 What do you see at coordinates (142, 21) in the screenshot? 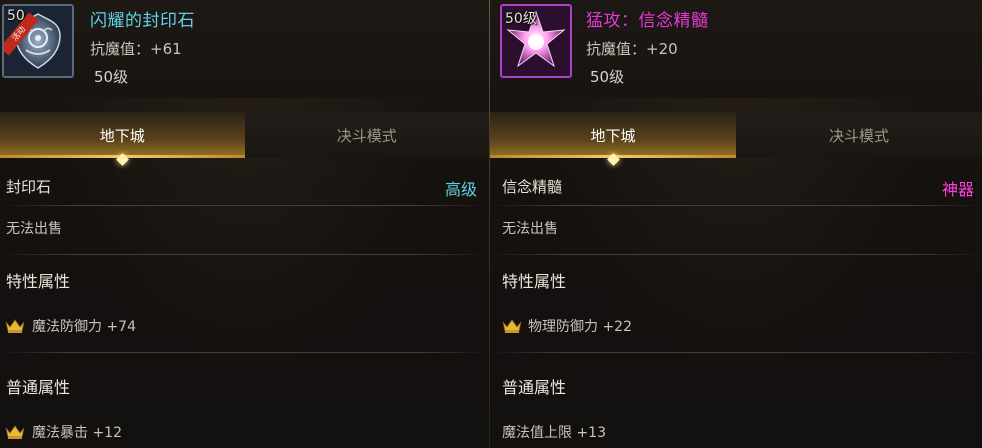
I see `item-name: 闪耀的封印石` at bounding box center [142, 21].